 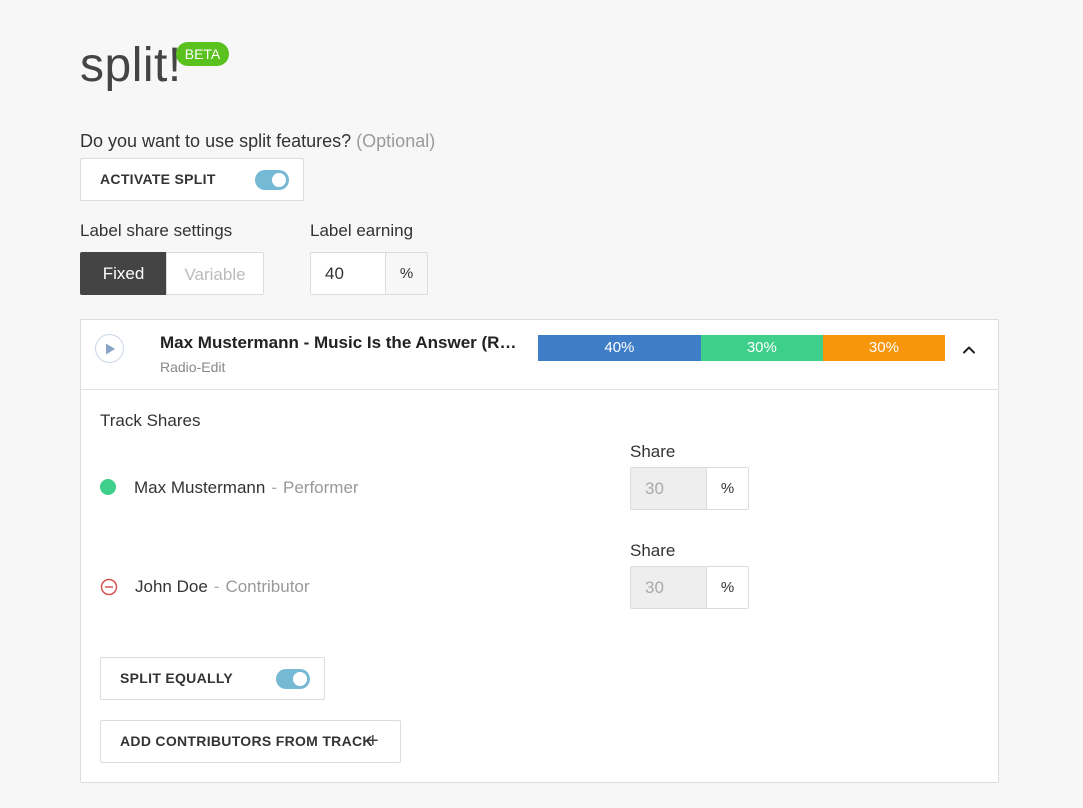 What do you see at coordinates (216, 141) in the screenshot?
I see `question-text: Do you want to use split features?` at bounding box center [216, 141].